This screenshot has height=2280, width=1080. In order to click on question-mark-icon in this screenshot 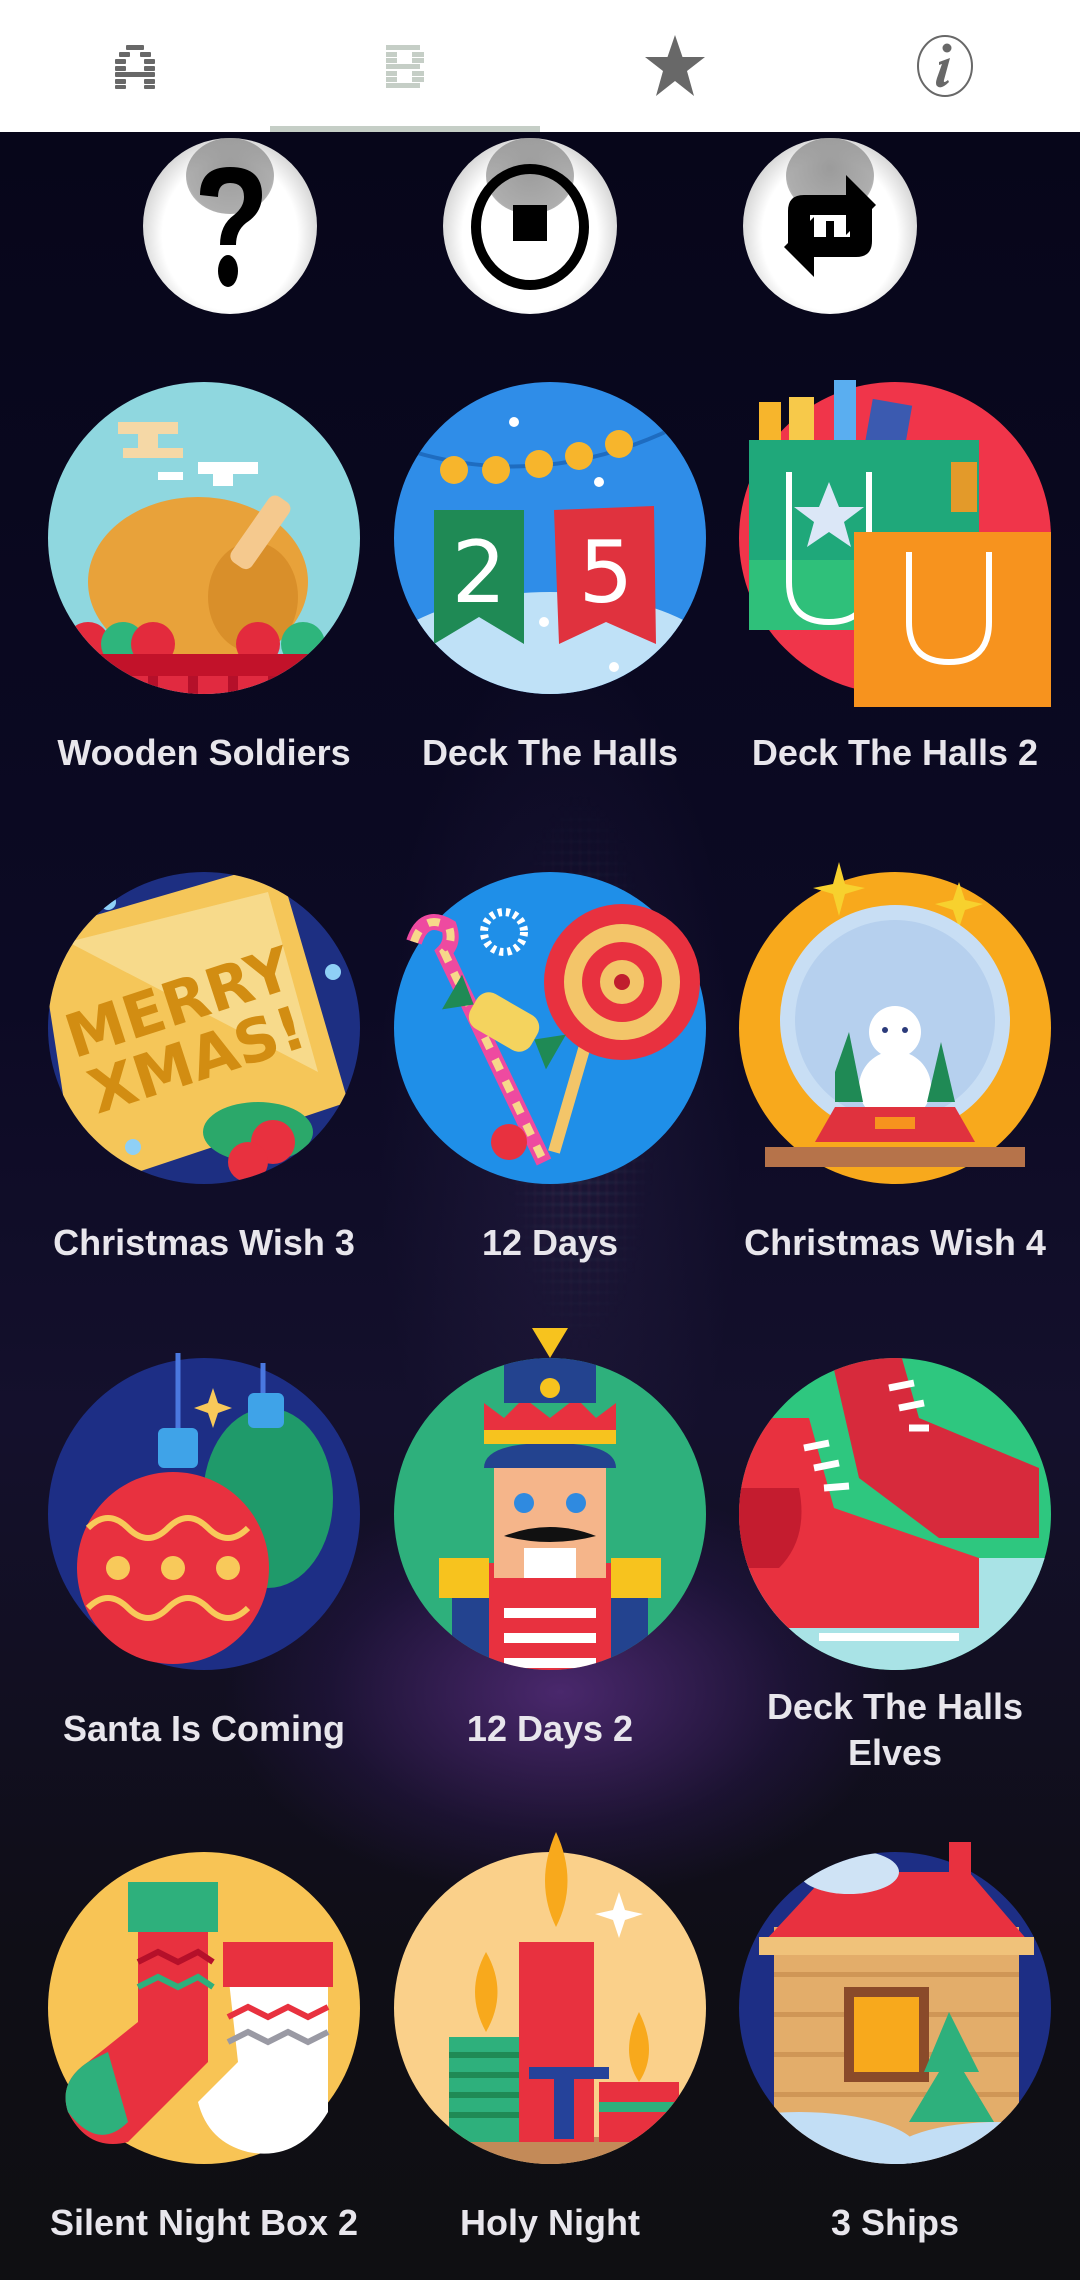, I will do `click(231, 227)`.